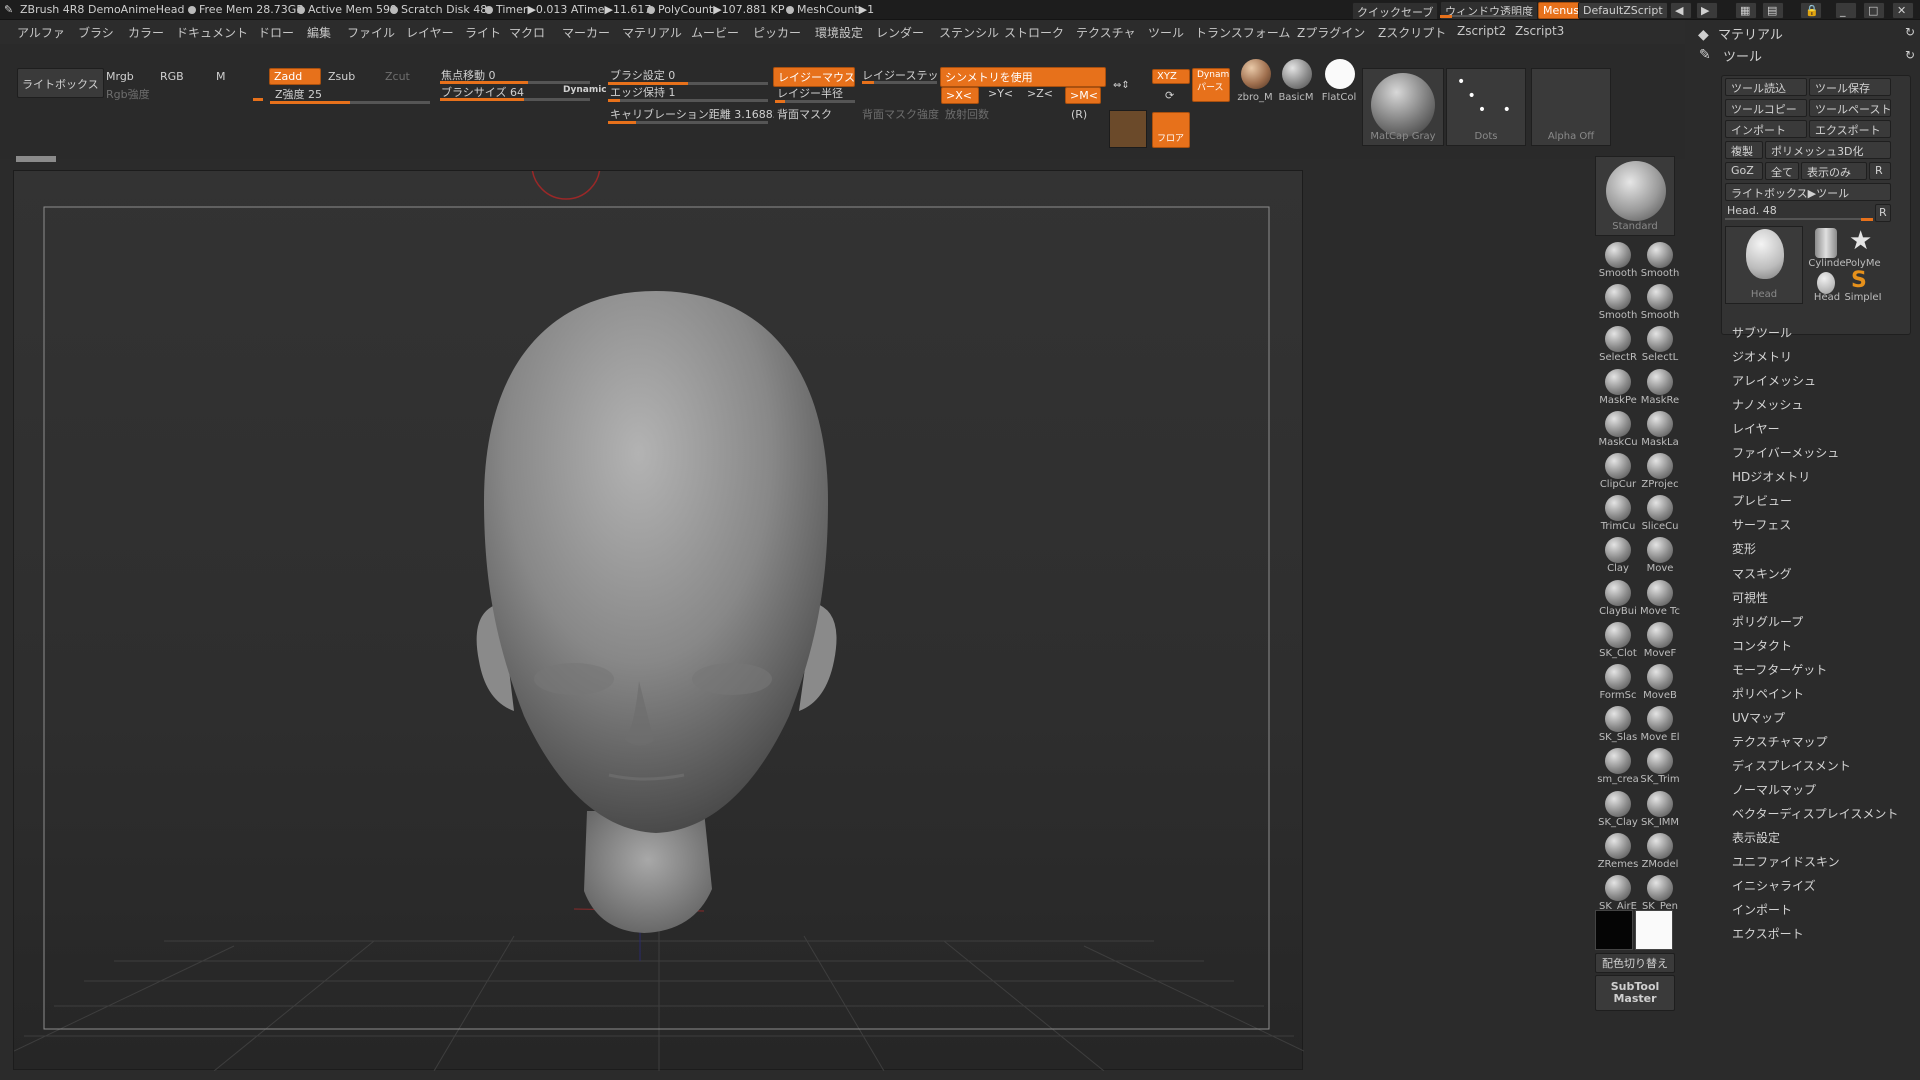  I want to click on goz-r-button: R, so click(1880, 171).